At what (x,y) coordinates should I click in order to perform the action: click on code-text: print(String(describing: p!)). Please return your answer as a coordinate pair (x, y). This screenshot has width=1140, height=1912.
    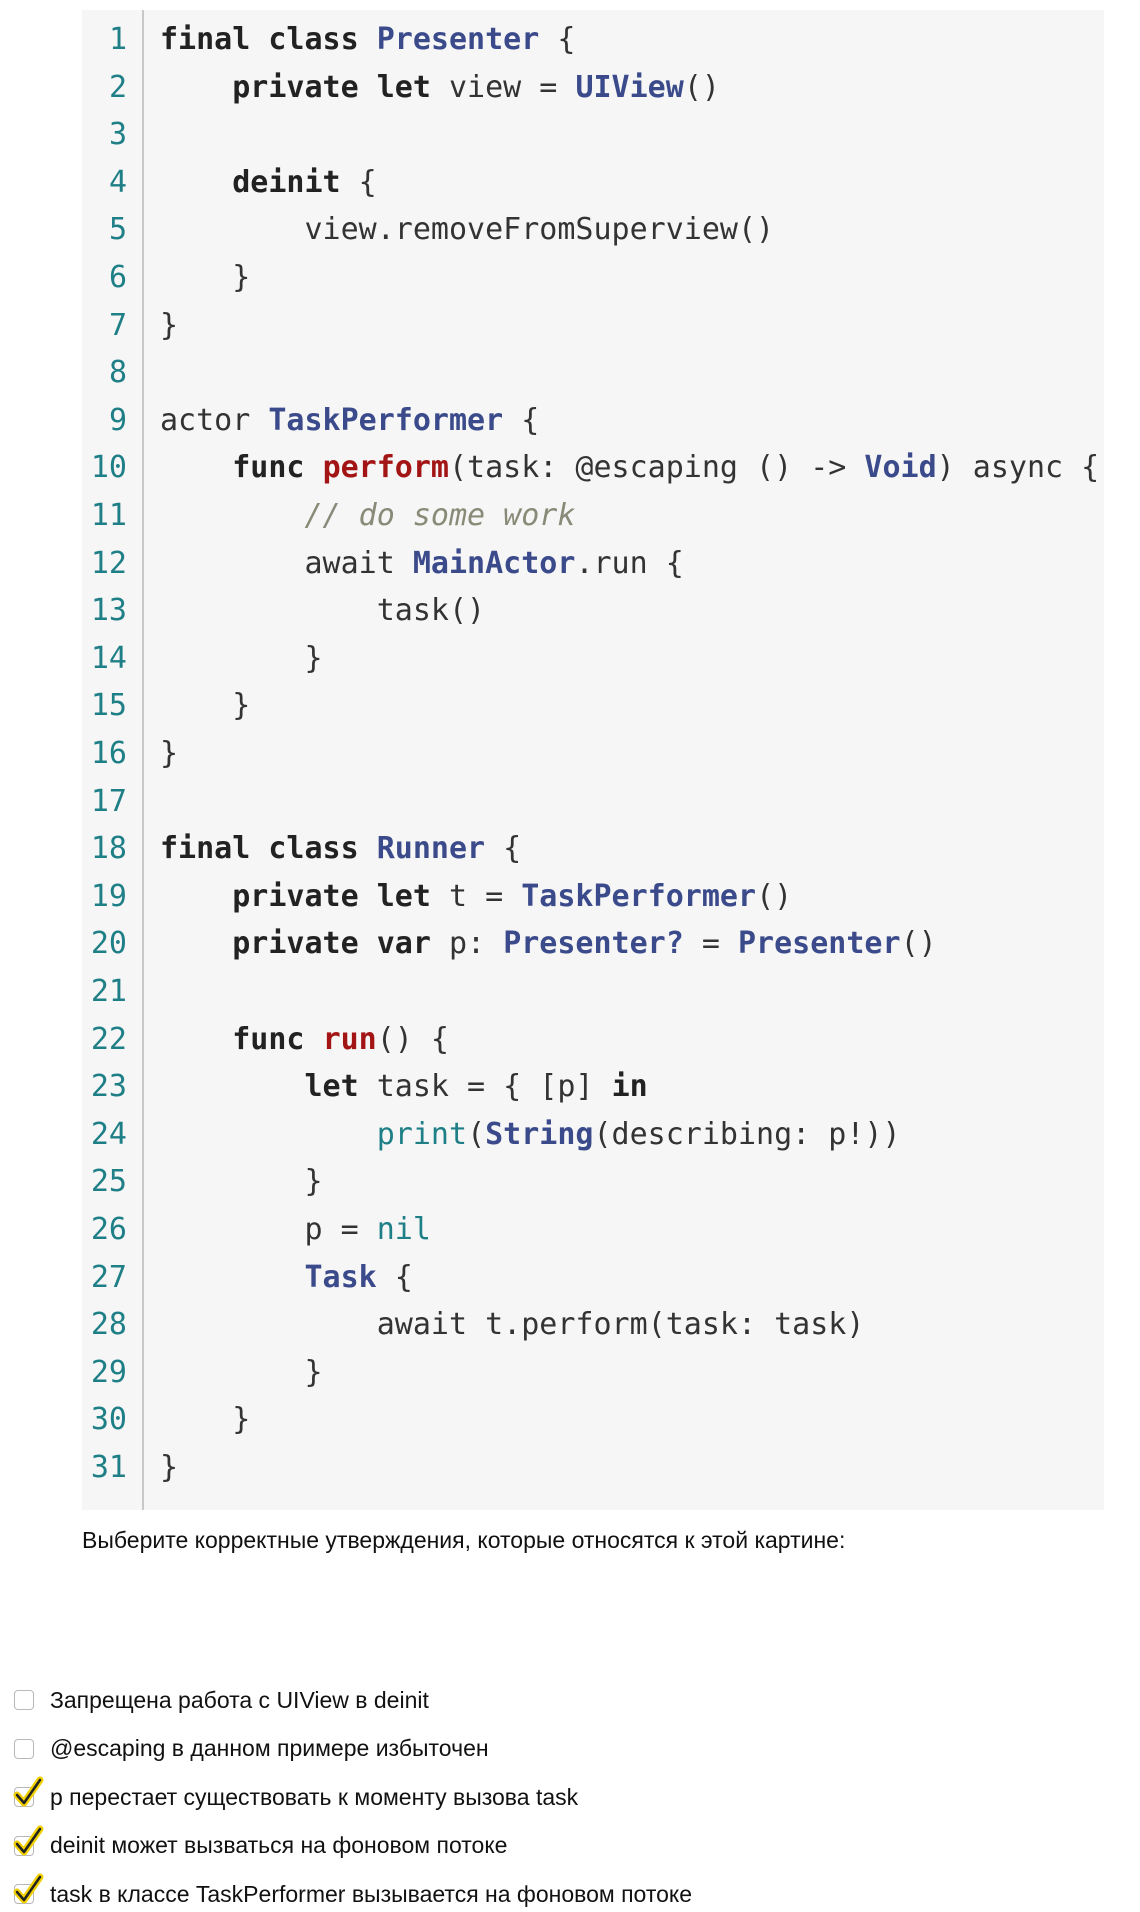
    Looking at the image, I should click on (530, 1135).